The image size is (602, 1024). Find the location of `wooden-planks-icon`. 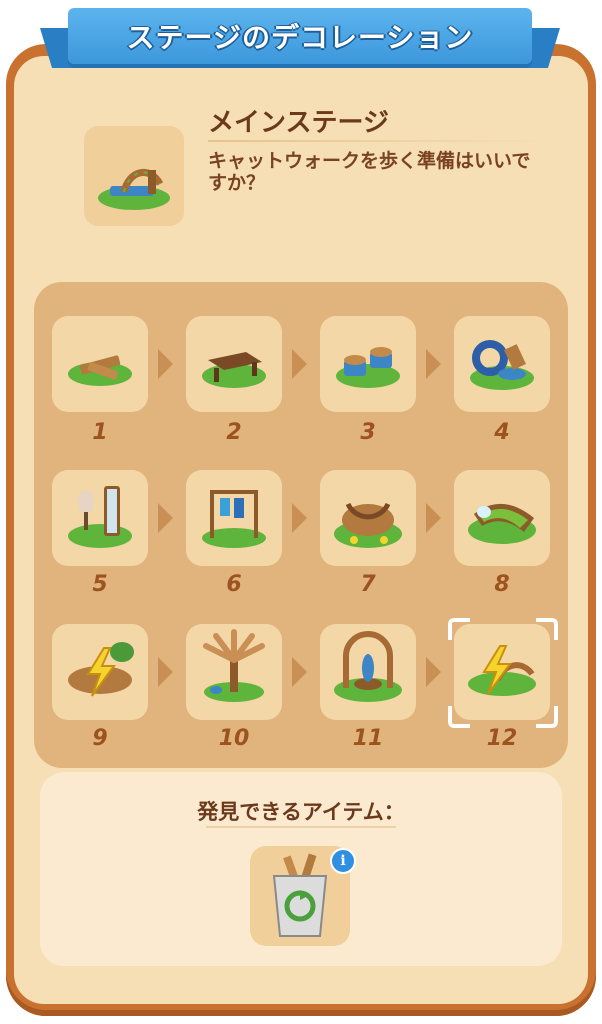

wooden-planks-icon is located at coordinates (100, 370).